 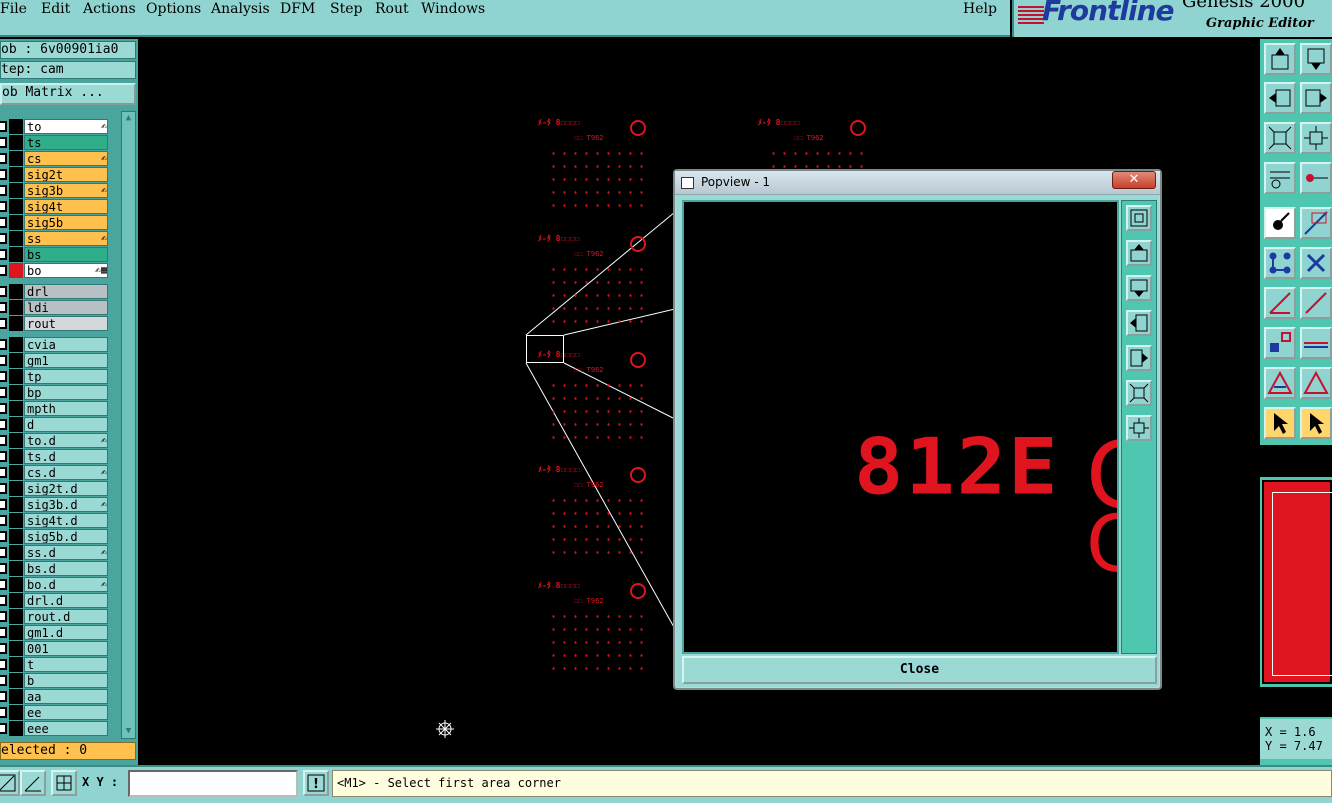 I want to click on layer-name: d, so click(x=66, y=424).